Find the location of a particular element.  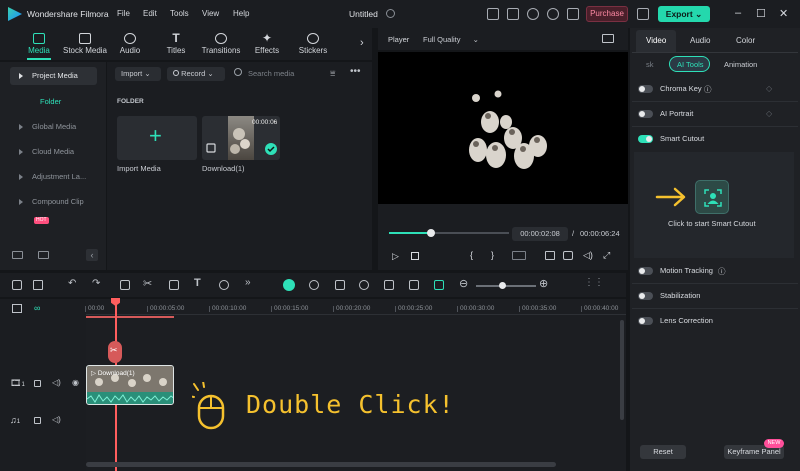

sidebar-item-global-media: Global Media is located at coordinates (53, 127).